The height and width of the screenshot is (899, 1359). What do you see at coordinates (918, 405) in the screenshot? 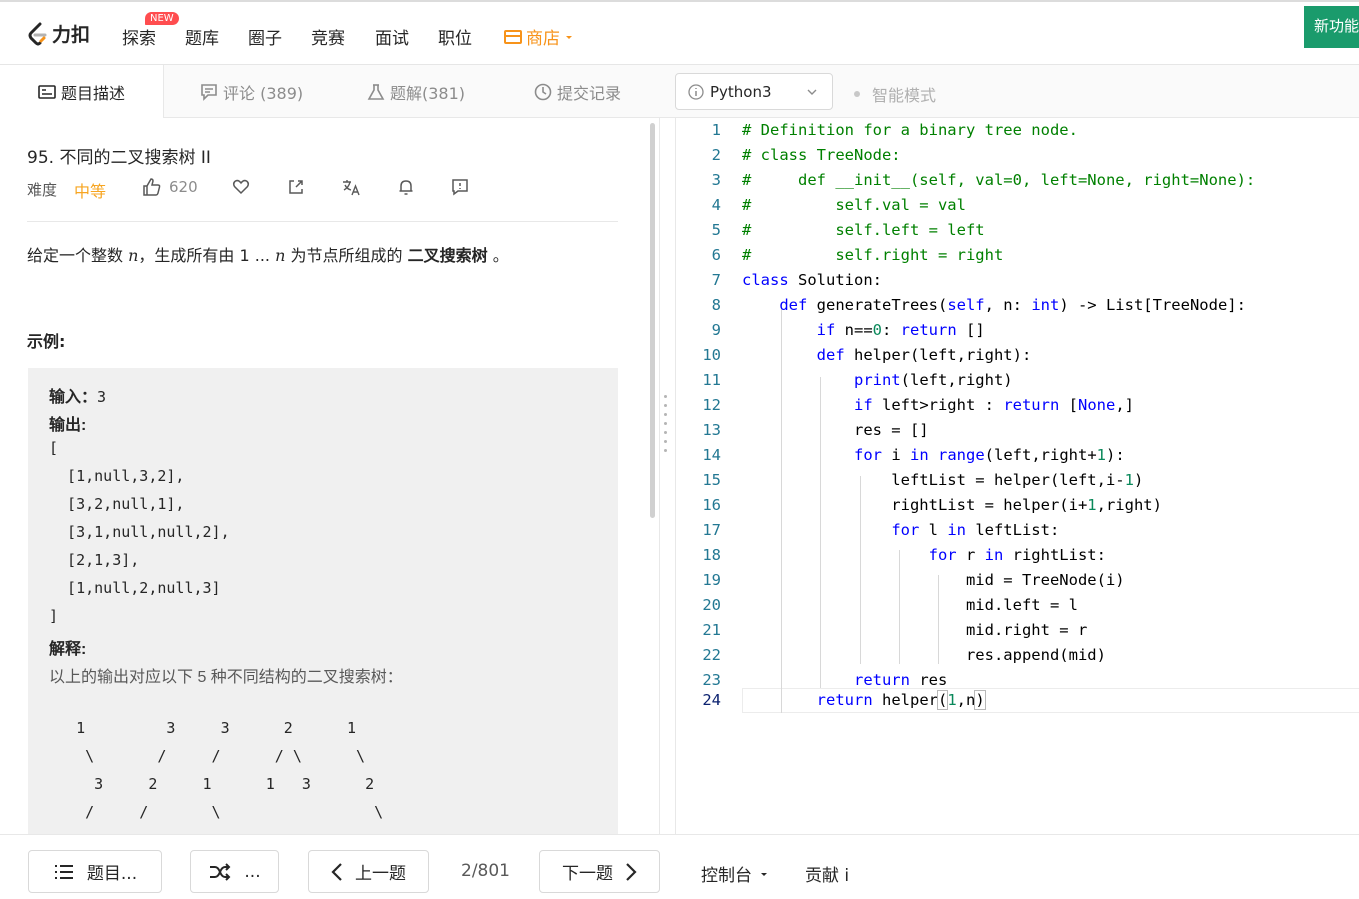
I see `code-line: 12 if left>right : return [None,]` at bounding box center [918, 405].